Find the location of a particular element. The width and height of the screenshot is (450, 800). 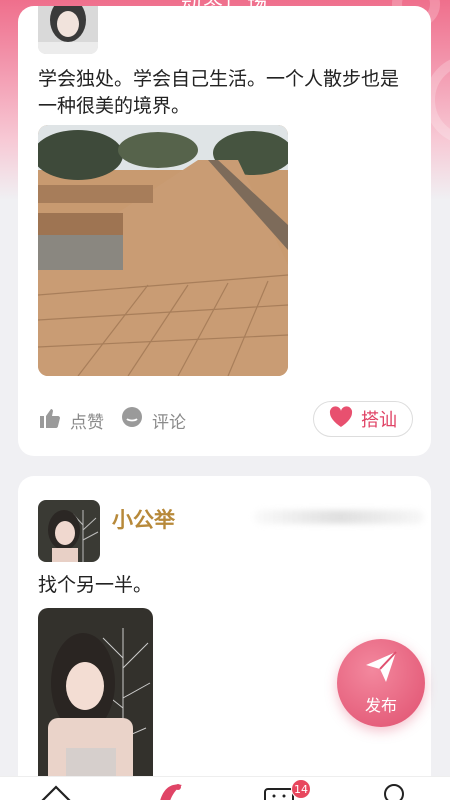

post-actions: 点赞 评论 is located at coordinates (120, 420).